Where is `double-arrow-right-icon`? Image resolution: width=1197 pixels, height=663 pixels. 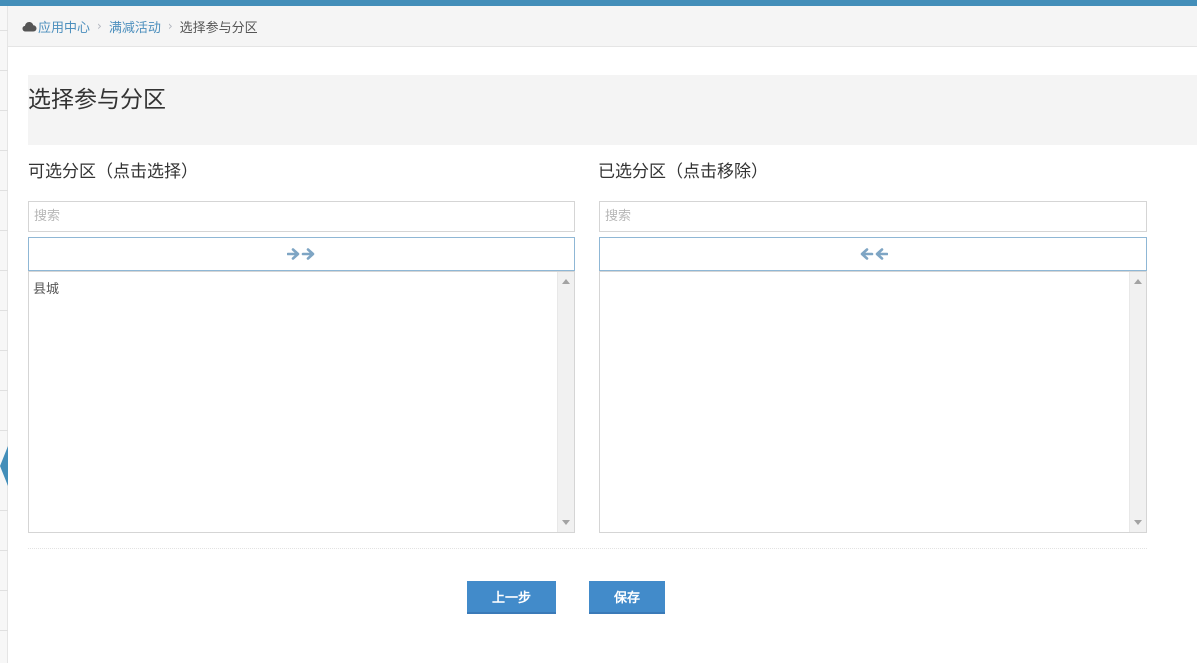
double-arrow-right-icon is located at coordinates (300, 254).